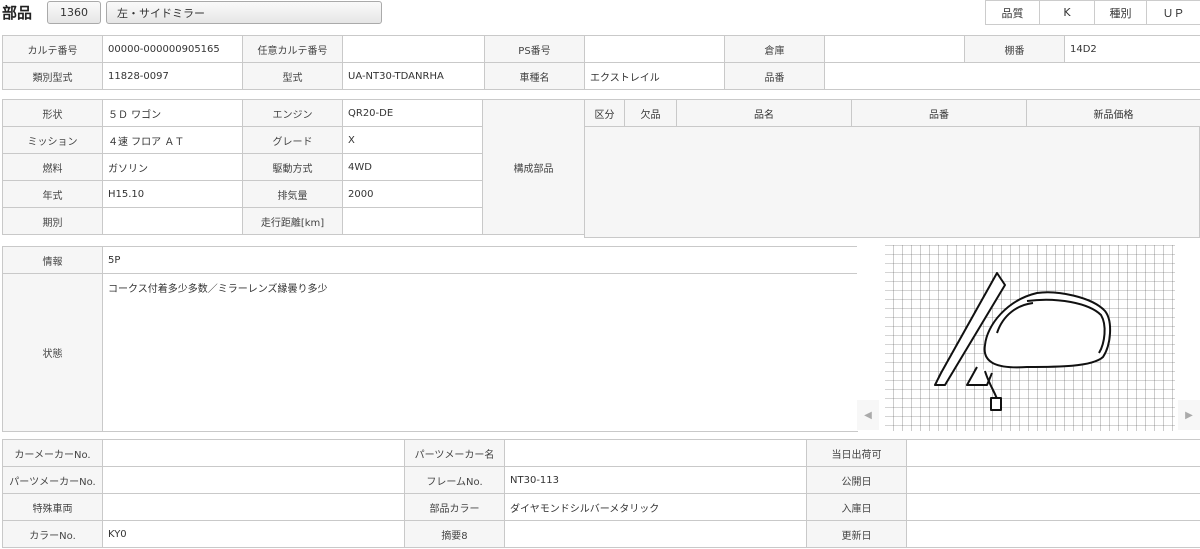 This screenshot has height=549, width=1200. What do you see at coordinates (454, 507) in the screenshot?
I see `color-part-label: 部品カラー` at bounding box center [454, 507].